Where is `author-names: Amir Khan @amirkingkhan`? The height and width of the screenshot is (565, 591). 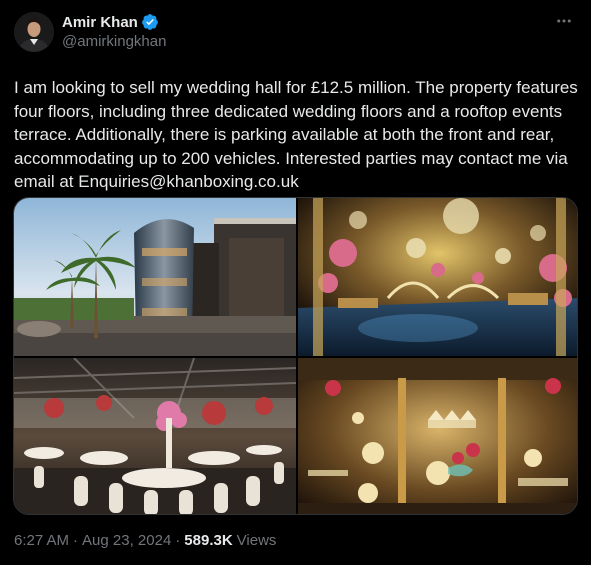 author-names: Amir Khan @amirkingkhan is located at coordinates (114, 31).